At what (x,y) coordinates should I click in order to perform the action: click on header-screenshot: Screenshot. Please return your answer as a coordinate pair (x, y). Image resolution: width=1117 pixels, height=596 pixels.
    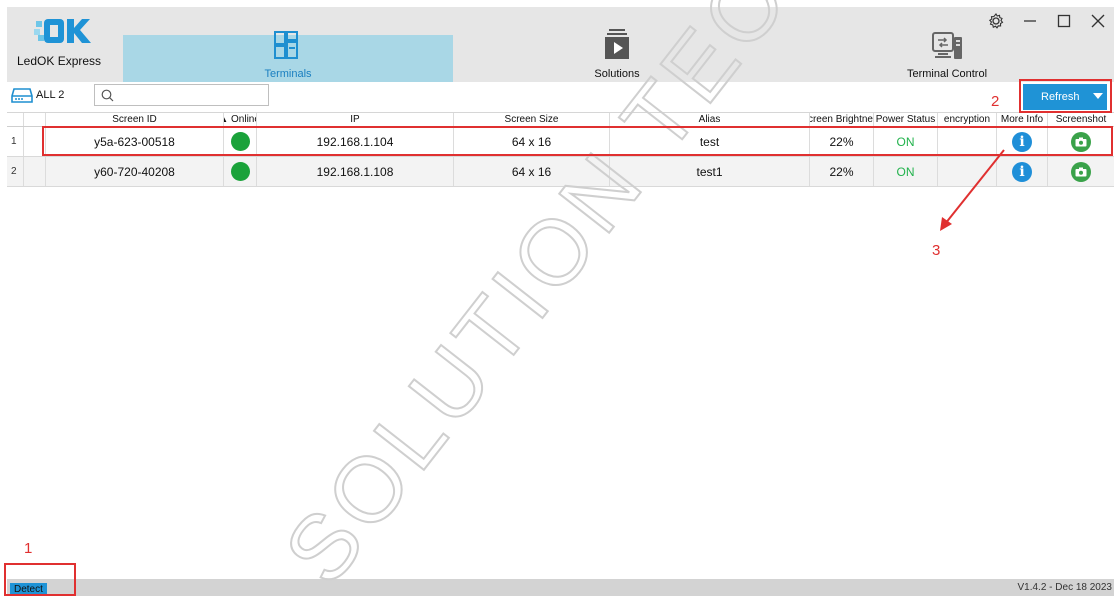
    Looking at the image, I should click on (1081, 119).